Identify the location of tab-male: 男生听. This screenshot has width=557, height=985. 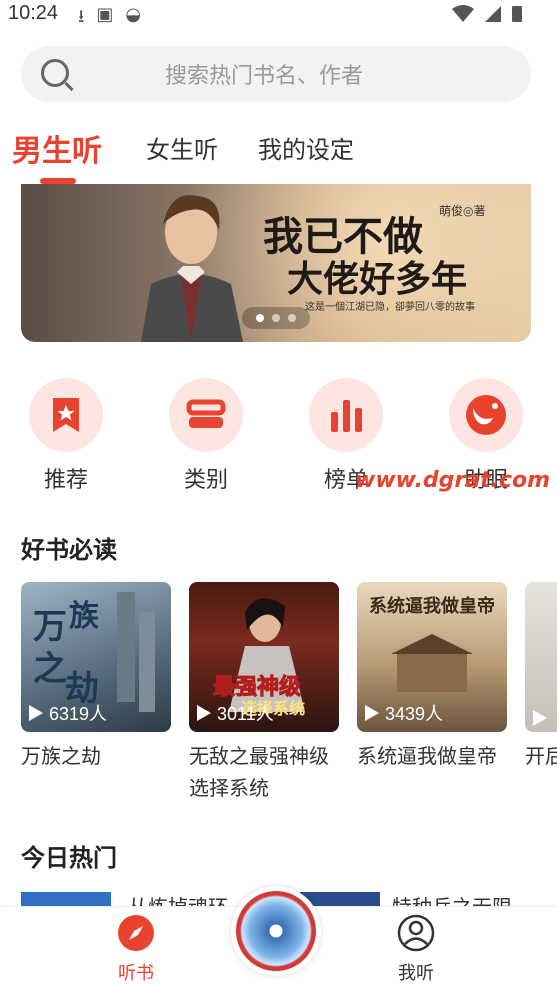
(57, 148).